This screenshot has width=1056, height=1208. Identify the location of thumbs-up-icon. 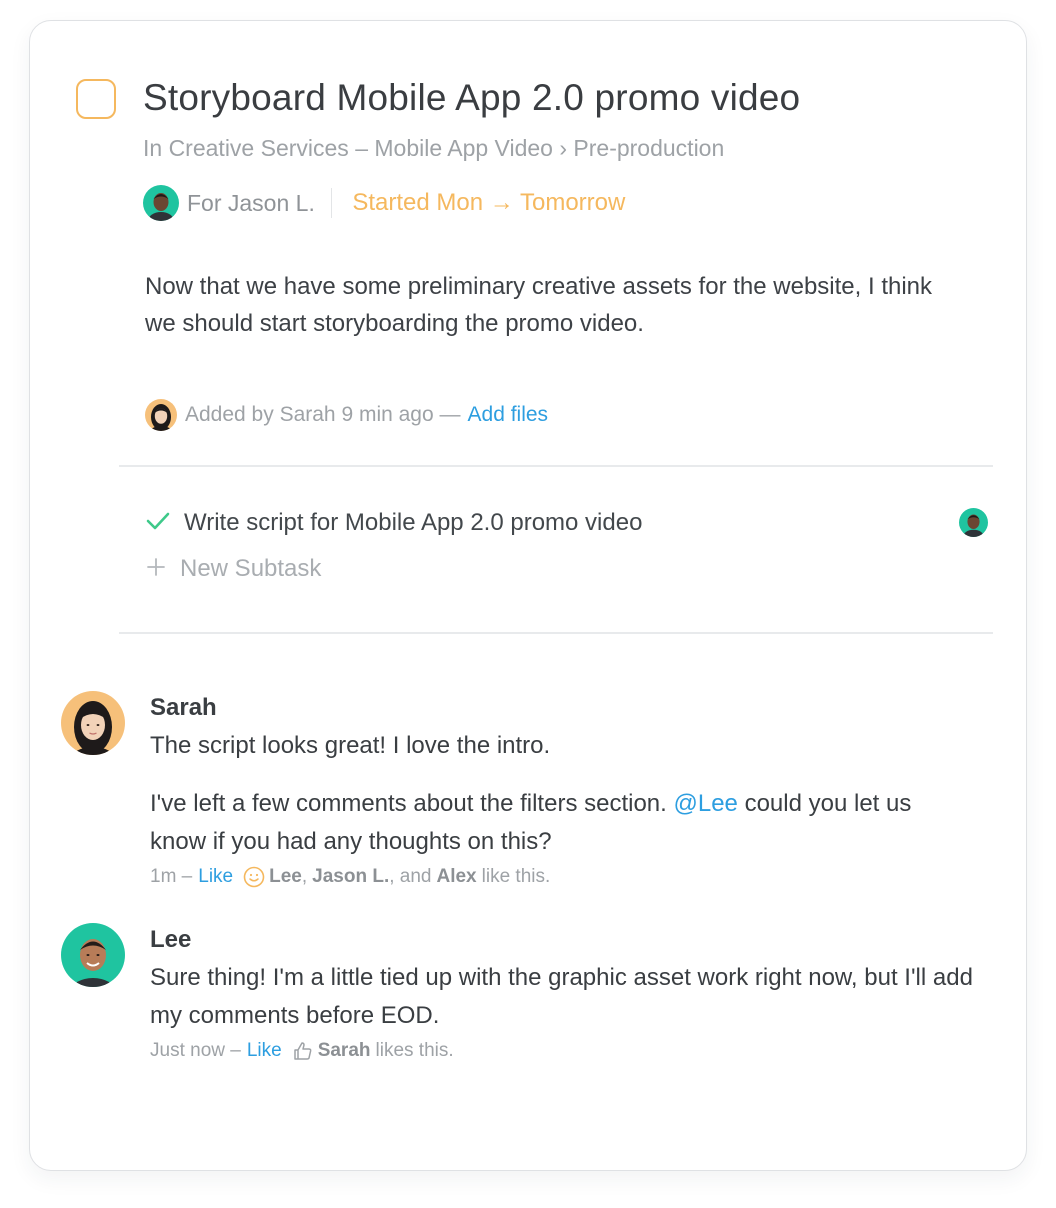
(303, 1051).